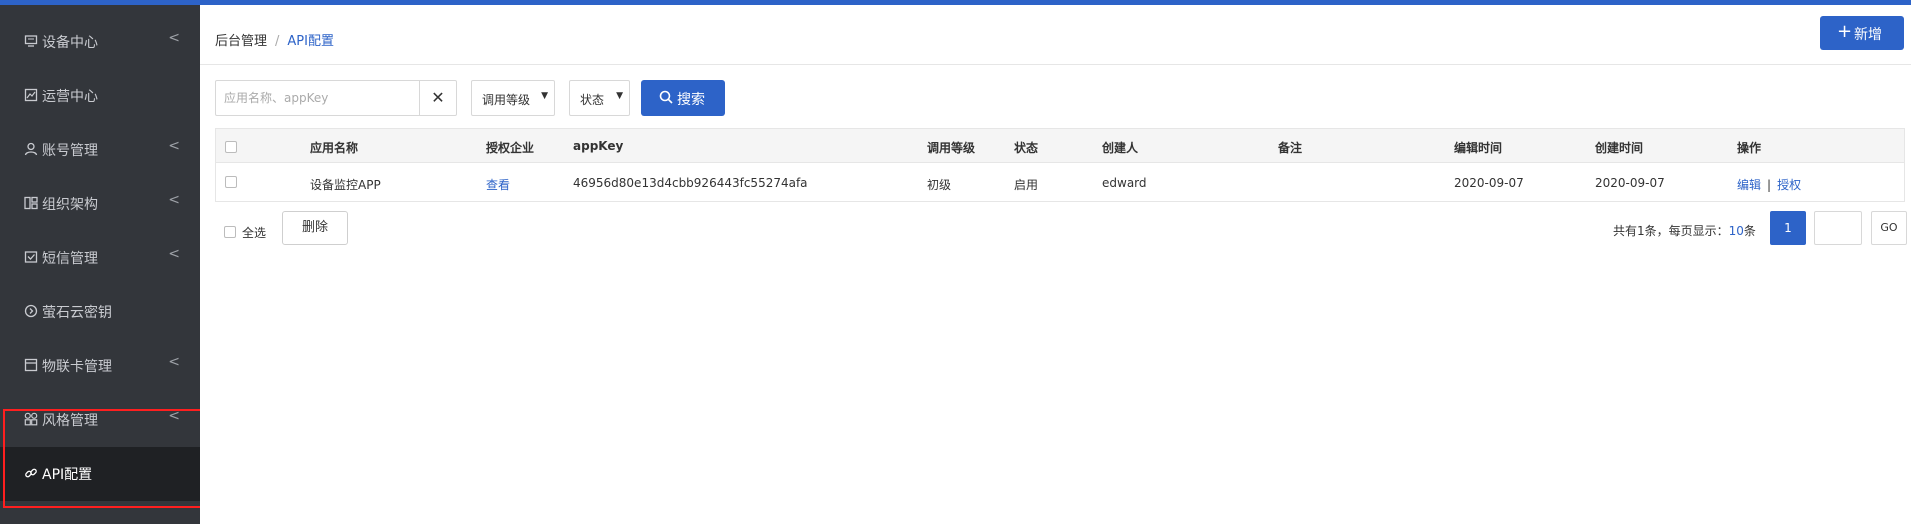 The width and height of the screenshot is (1911, 524). What do you see at coordinates (1489, 183) in the screenshot?
I see `cell-edit-time: 2020-09-07` at bounding box center [1489, 183].